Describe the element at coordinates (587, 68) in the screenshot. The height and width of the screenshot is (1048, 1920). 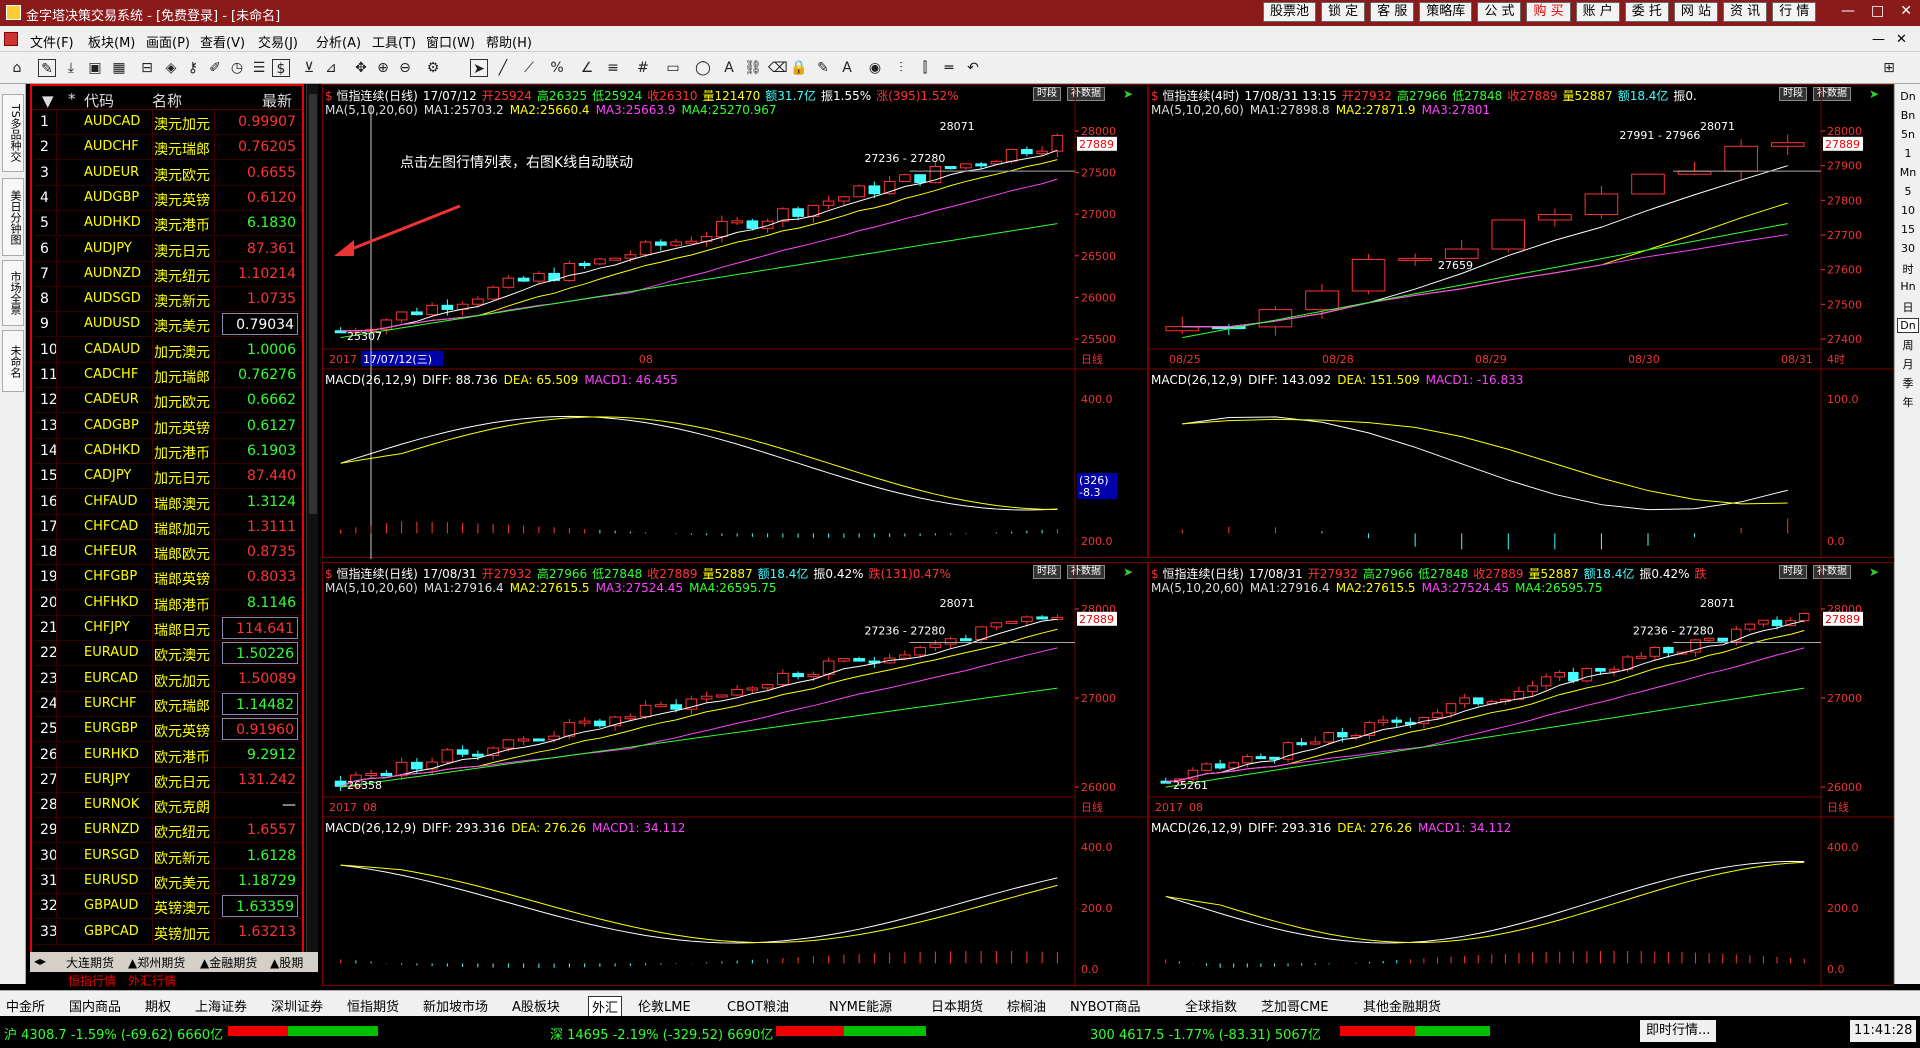
I see `angle-tool-icon: ∠` at that location.